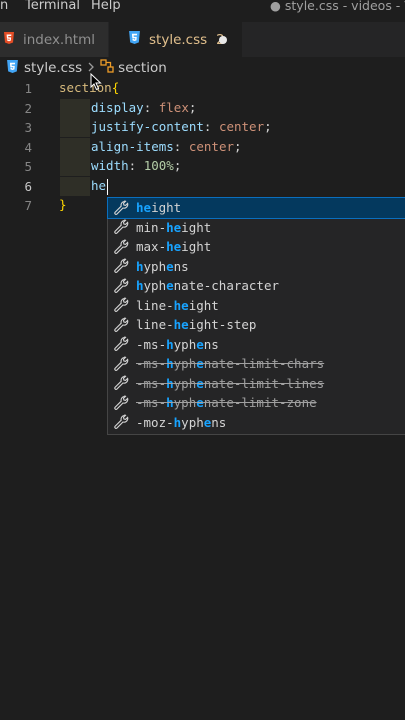 The height and width of the screenshot is (720, 405). I want to click on suggestion-text-part: max-, so click(151, 247).